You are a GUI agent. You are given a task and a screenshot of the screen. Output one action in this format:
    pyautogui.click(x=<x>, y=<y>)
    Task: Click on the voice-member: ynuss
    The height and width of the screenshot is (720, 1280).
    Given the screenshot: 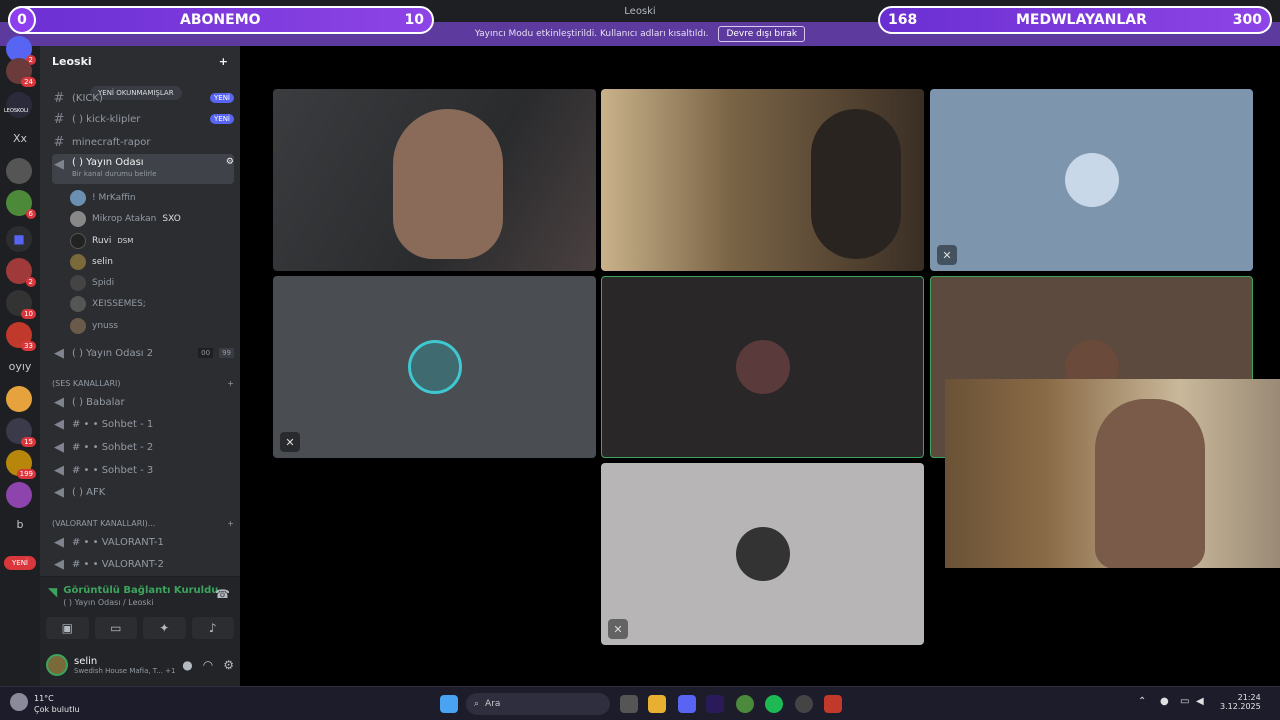 What is the action you would take?
    pyautogui.click(x=150, y=326)
    